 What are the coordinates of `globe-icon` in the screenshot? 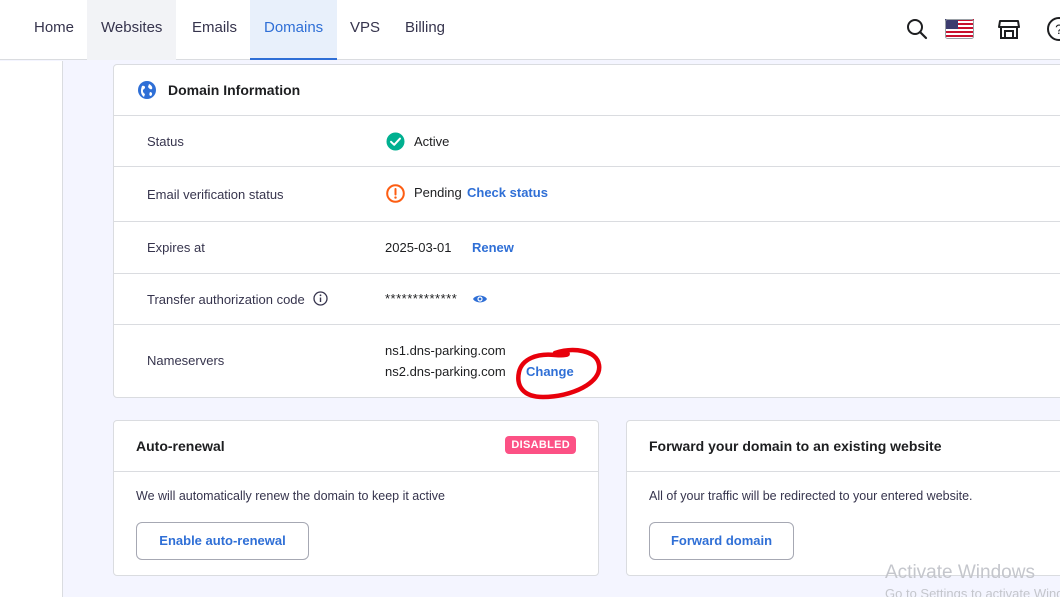 It's located at (147, 90).